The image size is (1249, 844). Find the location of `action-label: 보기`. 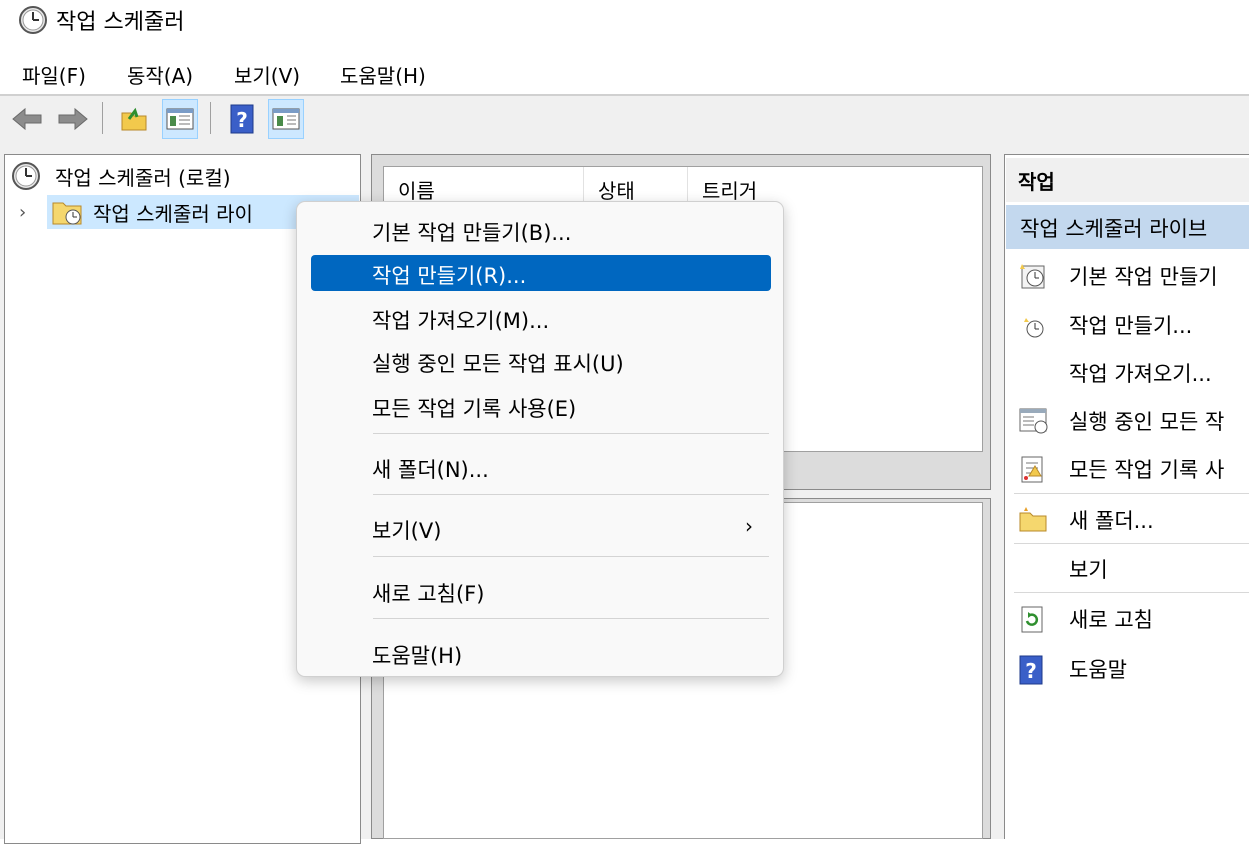

action-label: 보기 is located at coordinates (1088, 570).